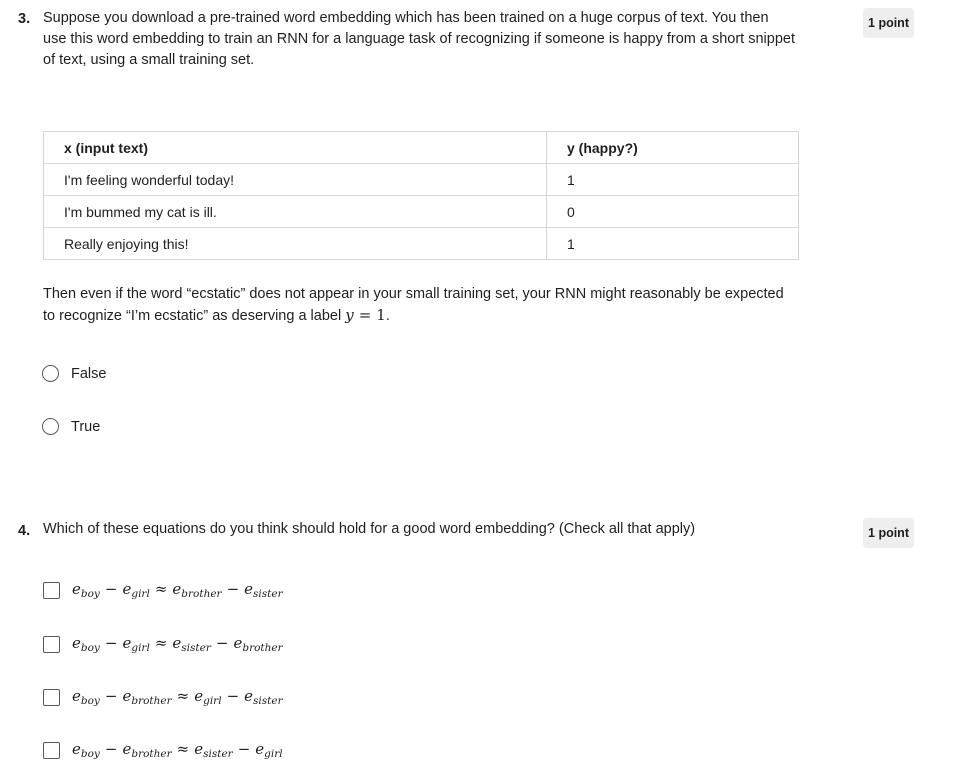 The image size is (971, 780). What do you see at coordinates (672, 211) in the screenshot?
I see `table-cell: 0` at bounding box center [672, 211].